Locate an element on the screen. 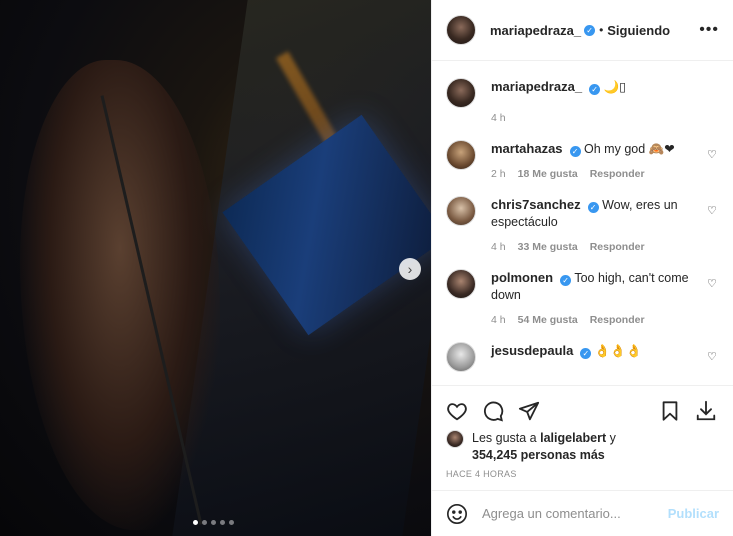 This screenshot has height=536, width=733. comment-likes: 54 Me gusta is located at coordinates (548, 320).